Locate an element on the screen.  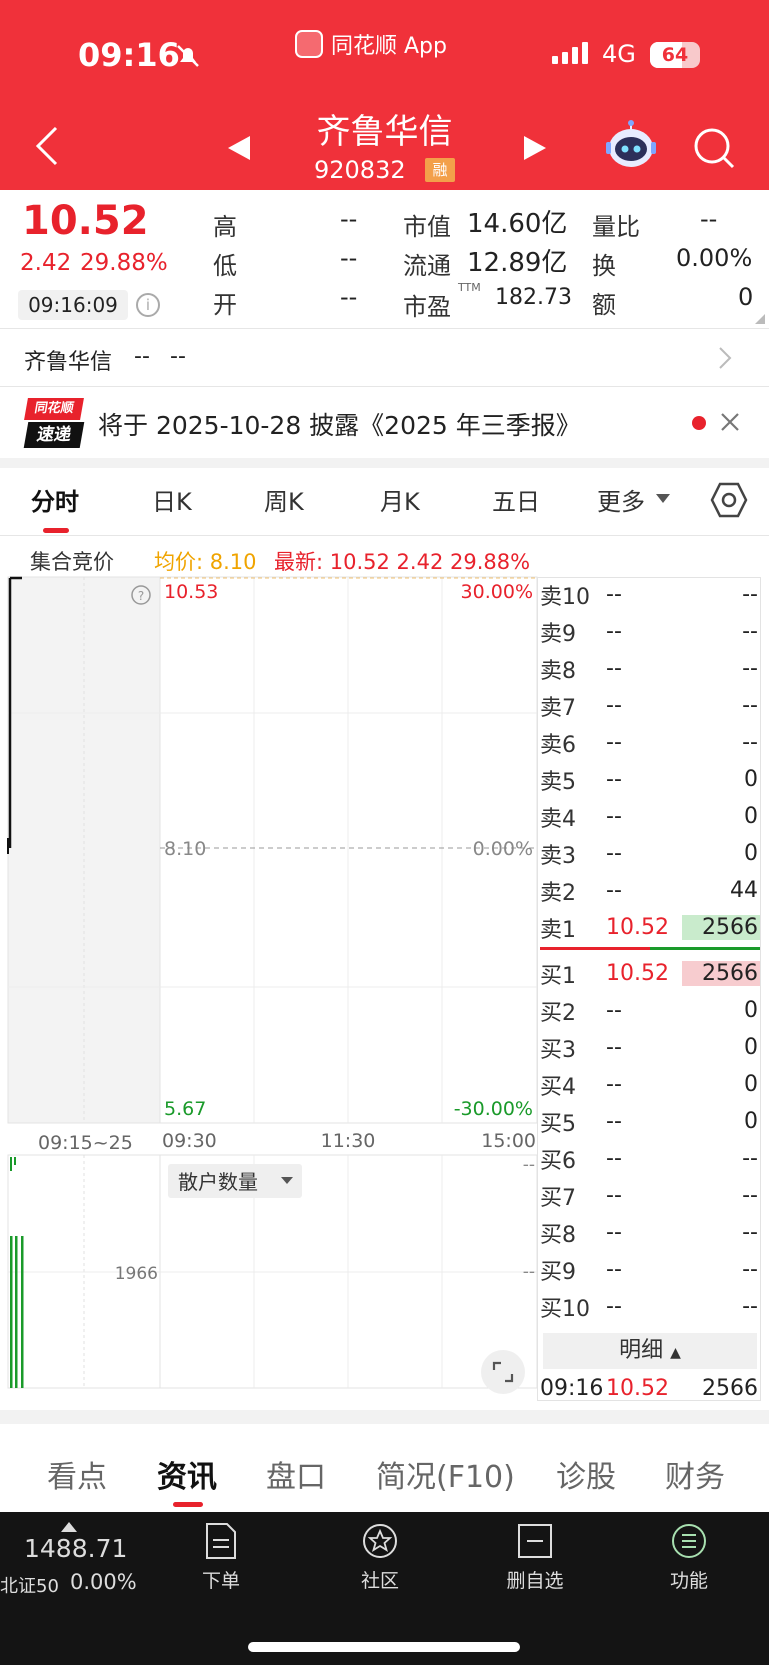
tab-five-day: 五日 is located at coordinates (516, 499).